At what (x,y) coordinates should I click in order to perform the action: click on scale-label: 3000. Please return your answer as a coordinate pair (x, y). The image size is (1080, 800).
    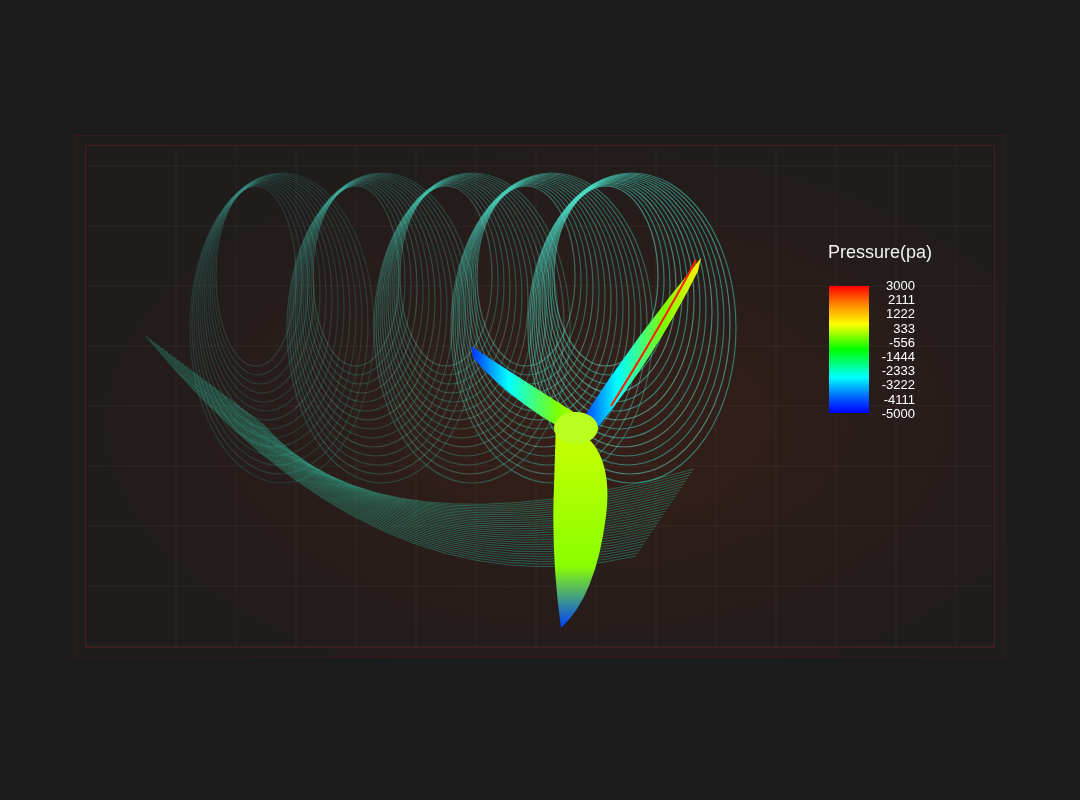
    Looking at the image, I should click on (900, 286).